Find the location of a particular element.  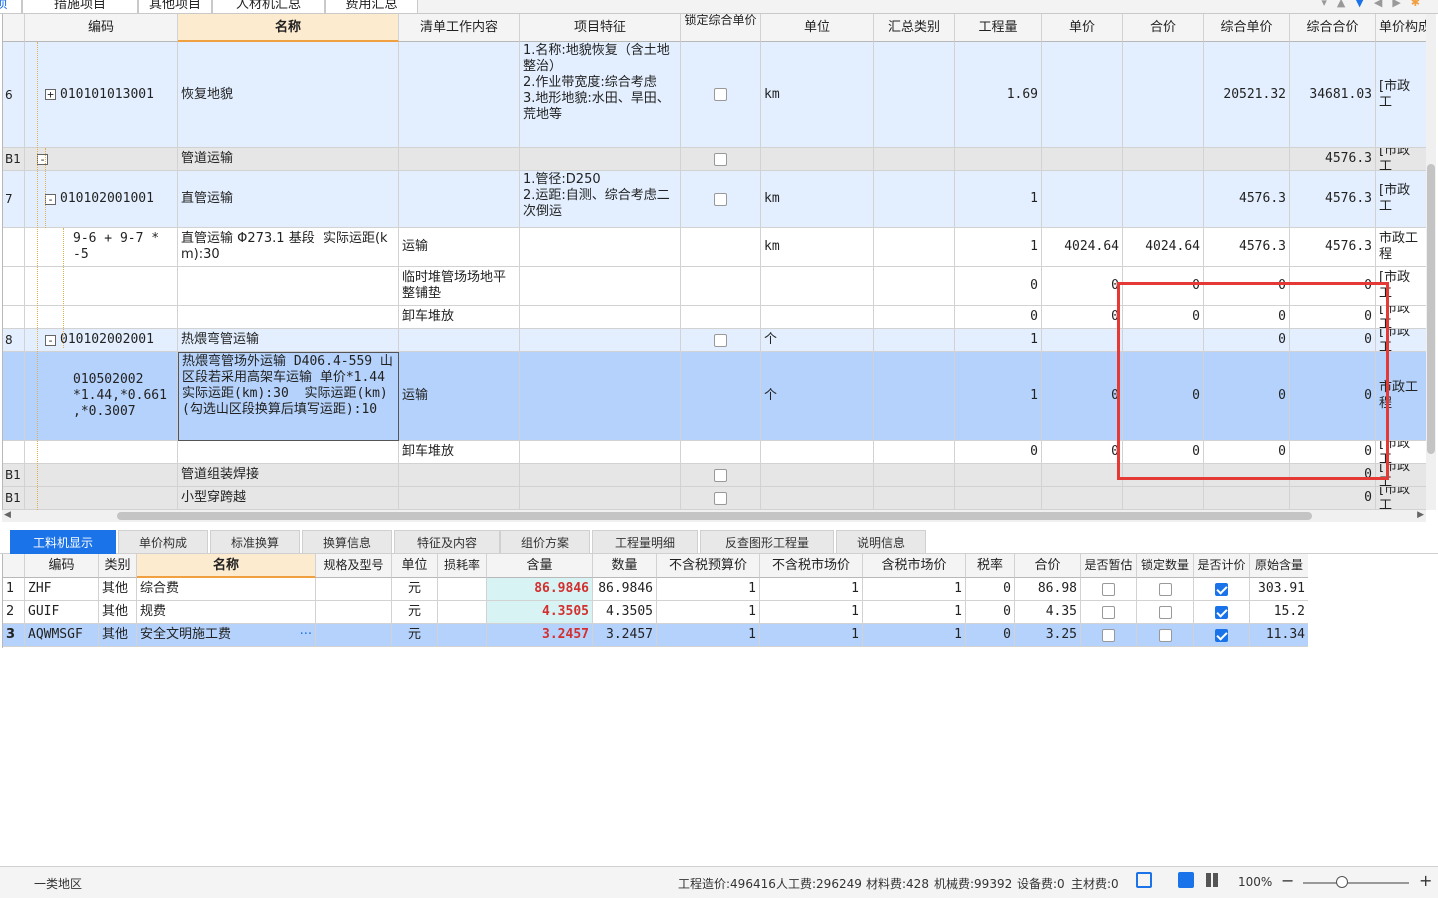

cell-name: 综合费 is located at coordinates (226, 589).